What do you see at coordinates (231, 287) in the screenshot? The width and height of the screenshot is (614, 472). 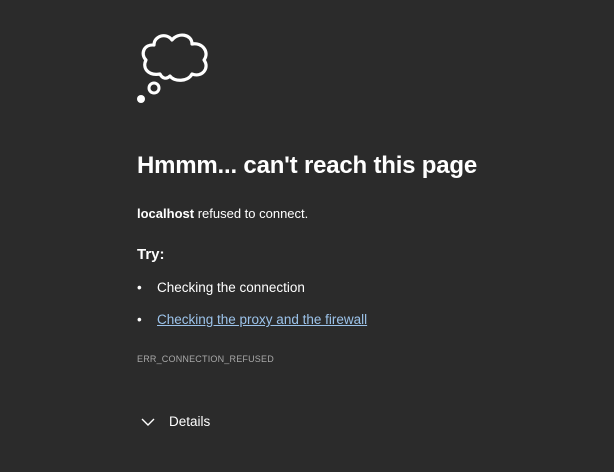 I see `suggestion-text: Checking the connection` at bounding box center [231, 287].